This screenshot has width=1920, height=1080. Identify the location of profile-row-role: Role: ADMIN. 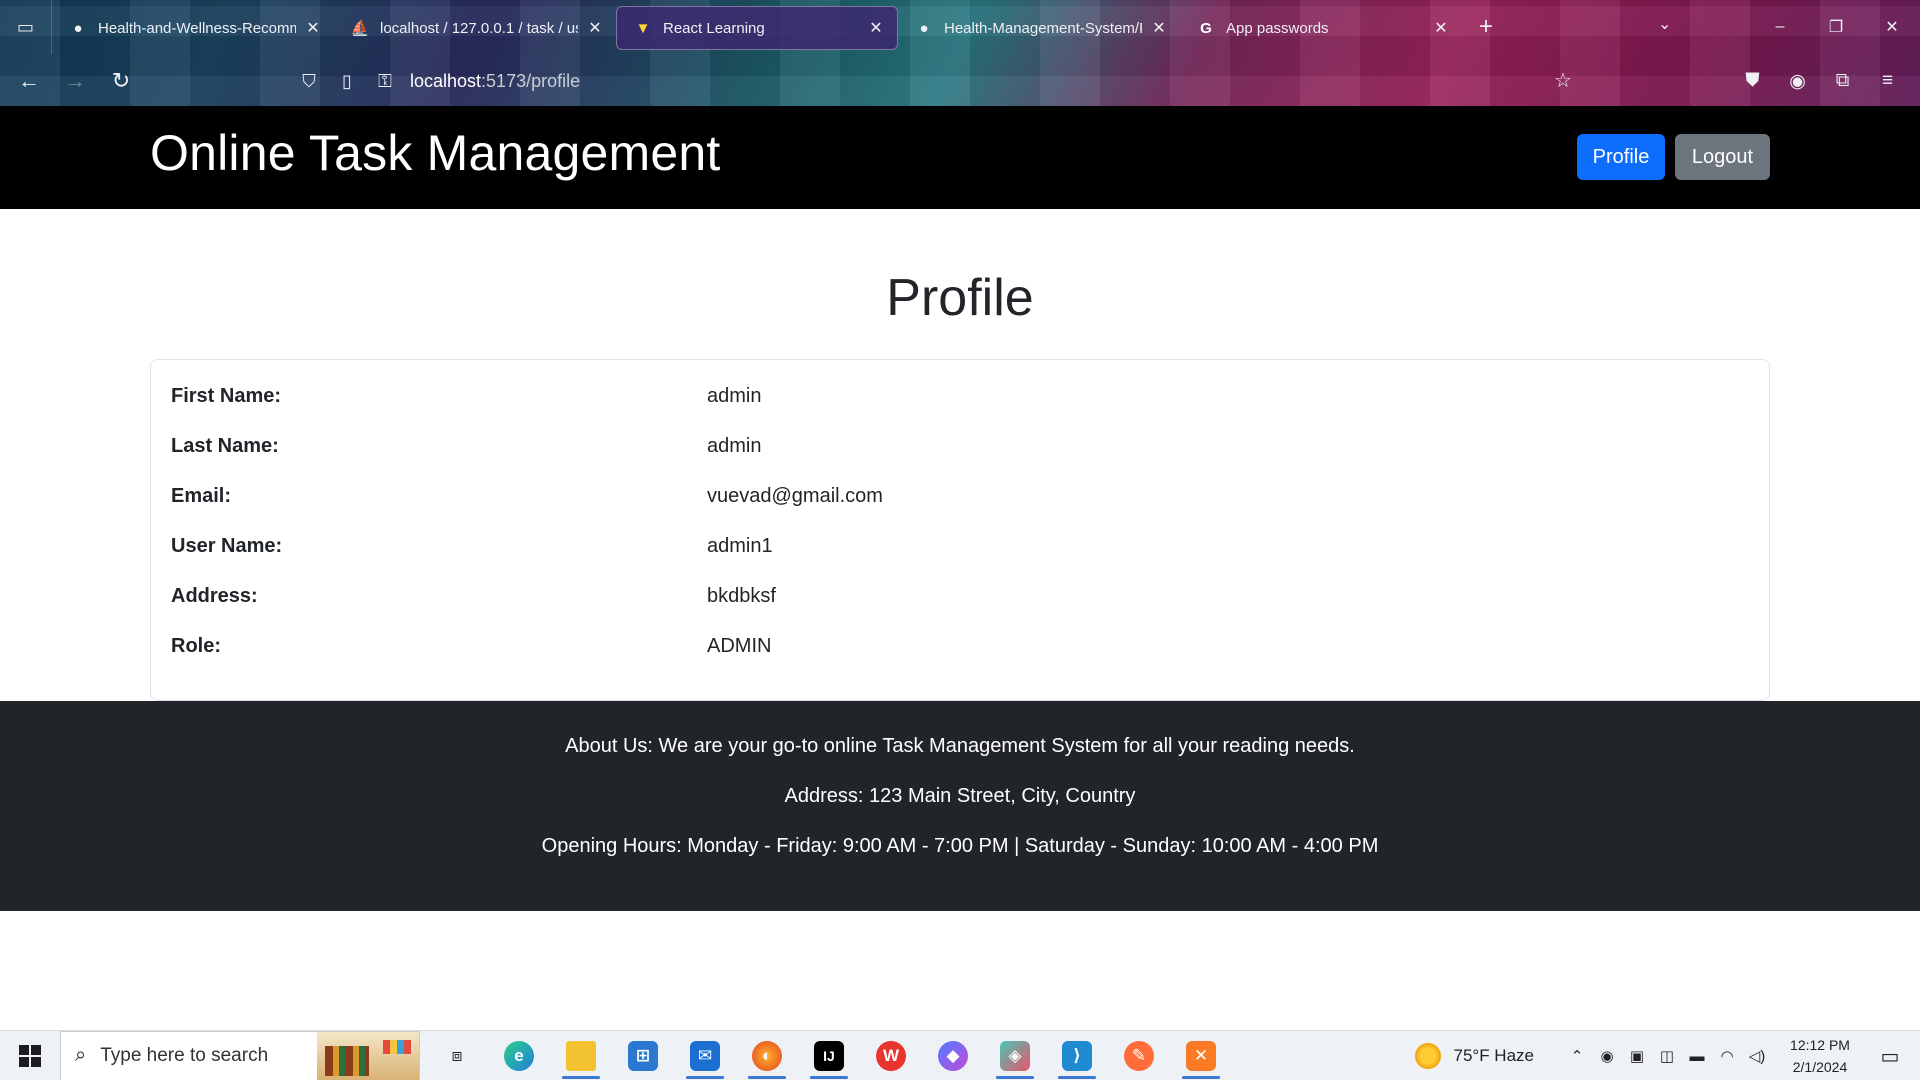
(471, 646).